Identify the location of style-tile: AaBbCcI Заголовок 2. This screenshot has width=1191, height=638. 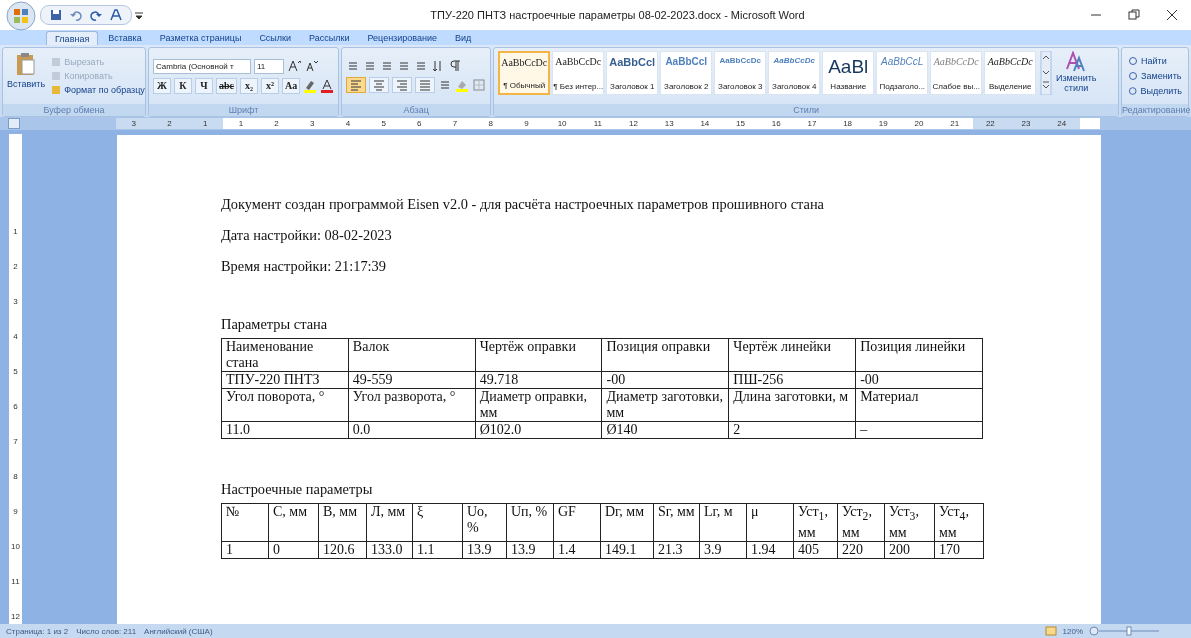
(686, 73).